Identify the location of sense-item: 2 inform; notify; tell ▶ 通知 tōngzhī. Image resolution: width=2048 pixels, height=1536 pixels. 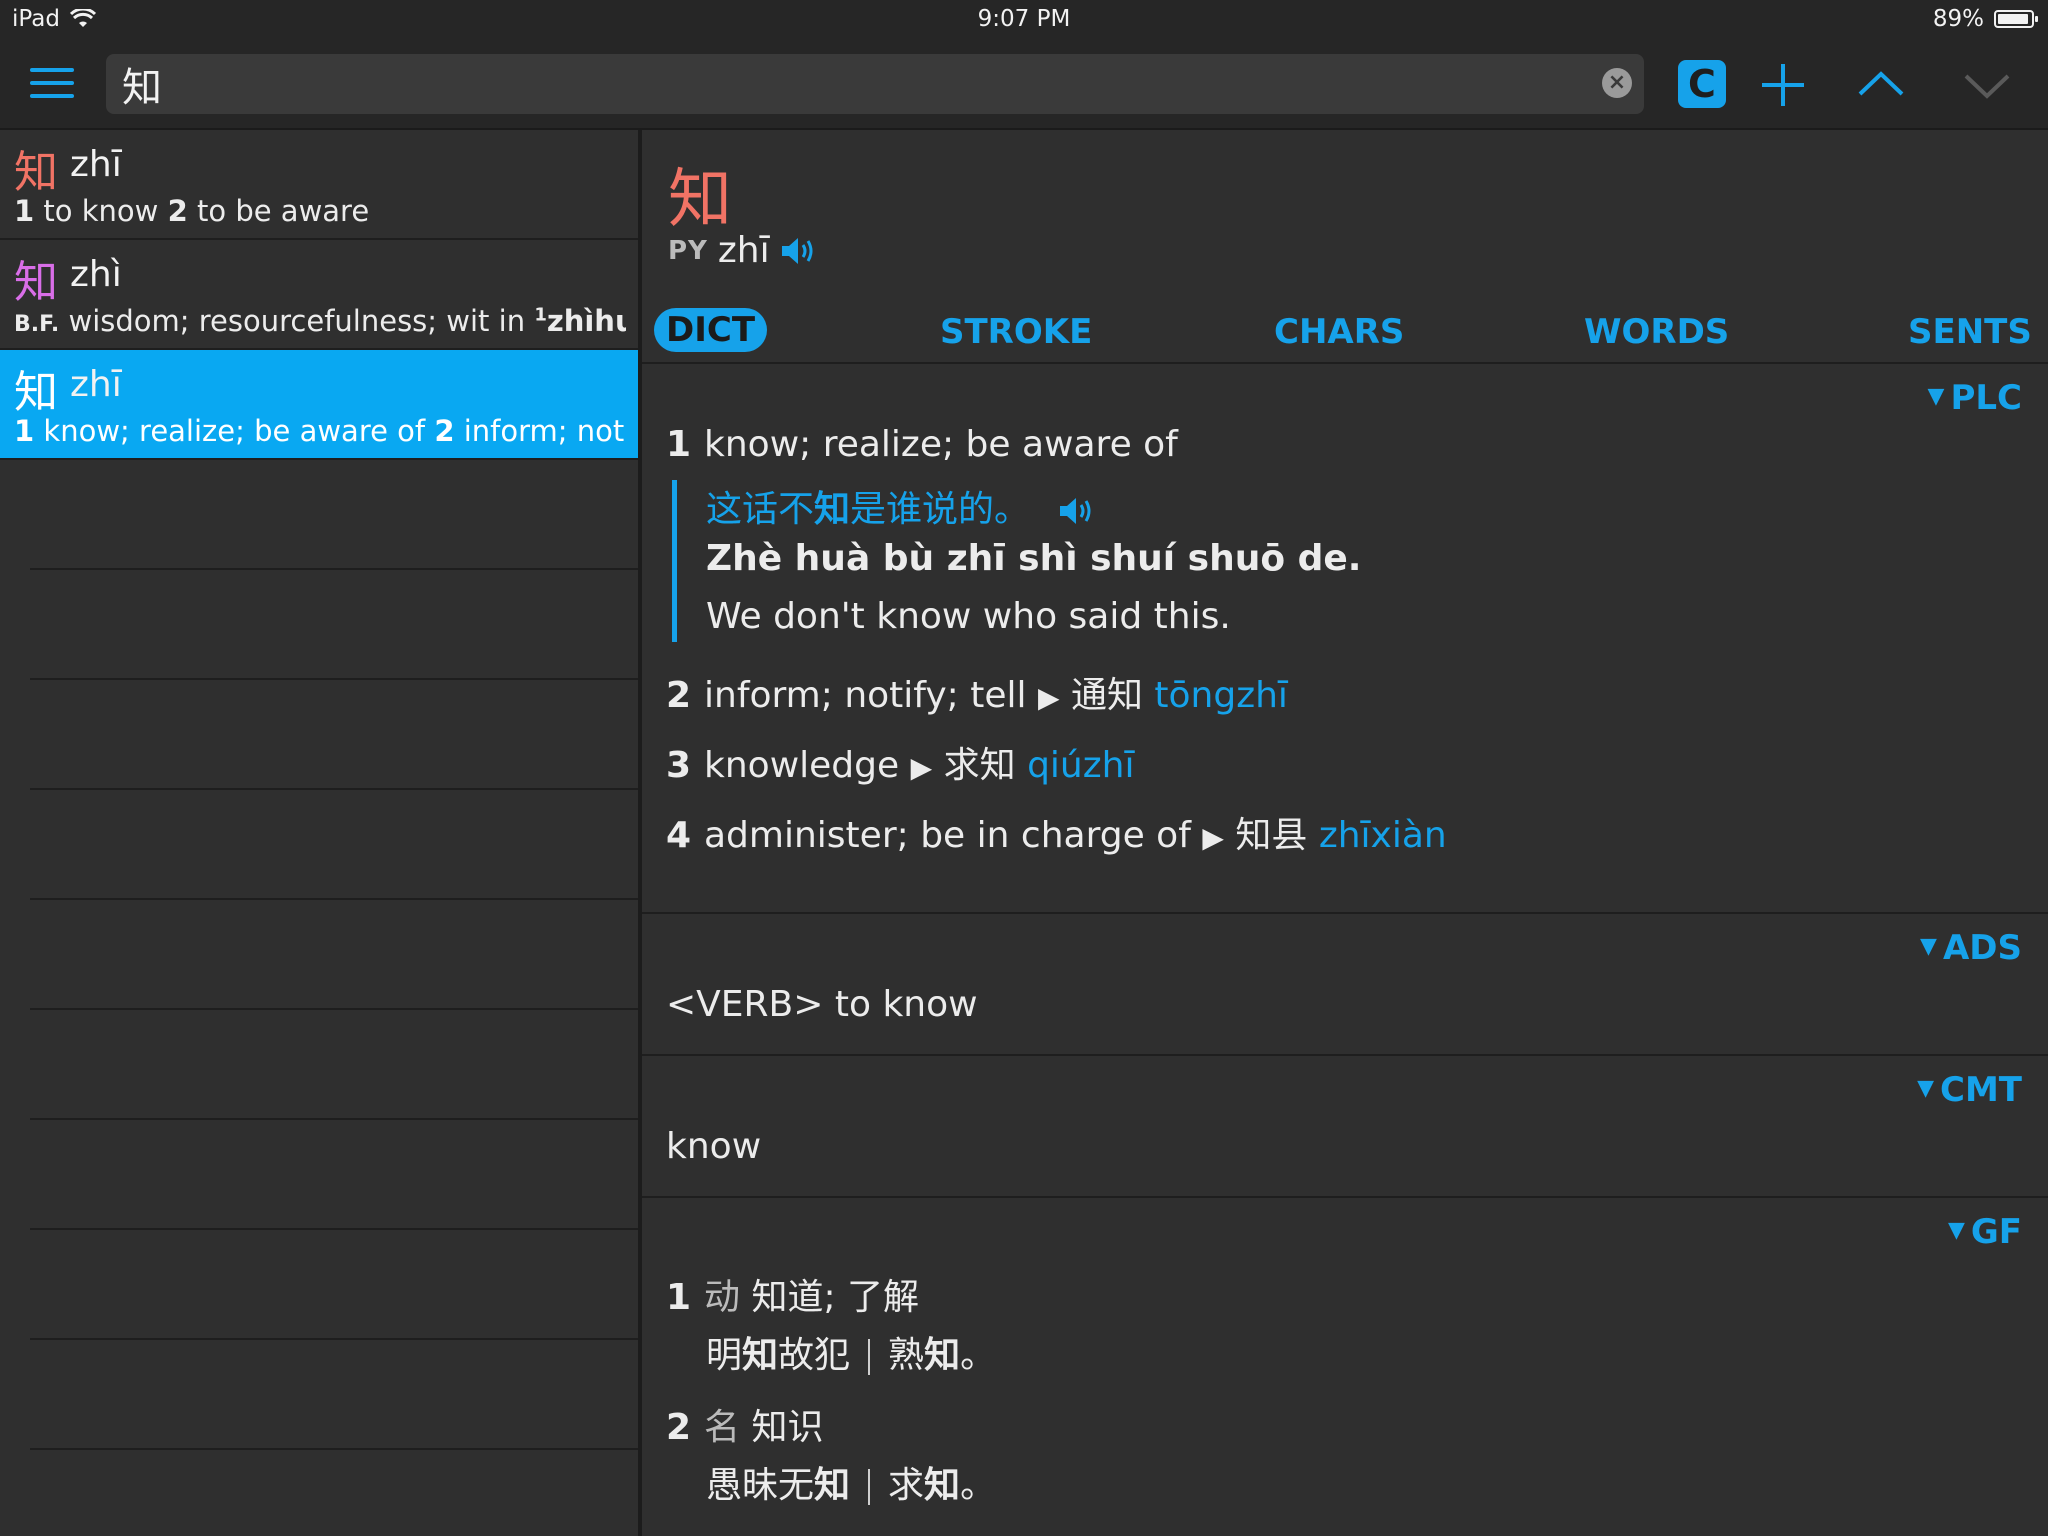
(977, 695).